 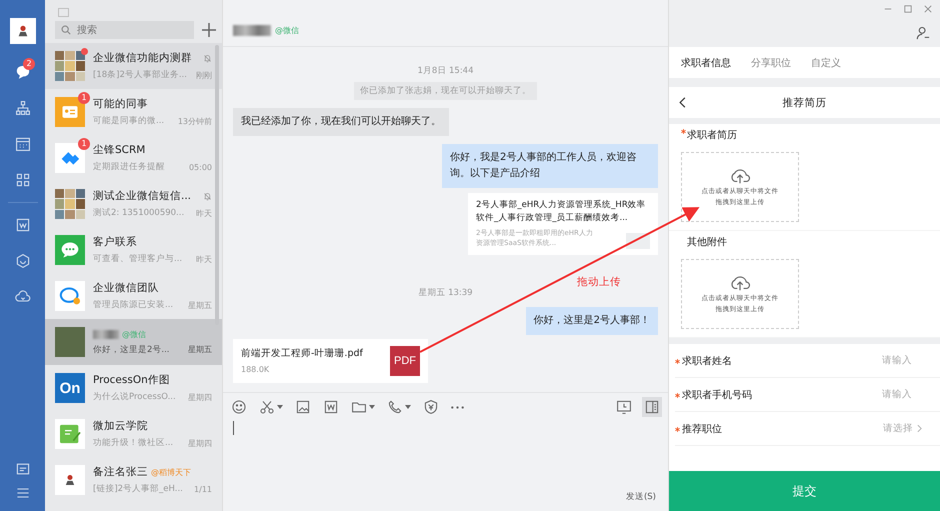 What do you see at coordinates (712, 135) in the screenshot?
I see `field-label: 求职者简历` at bounding box center [712, 135].